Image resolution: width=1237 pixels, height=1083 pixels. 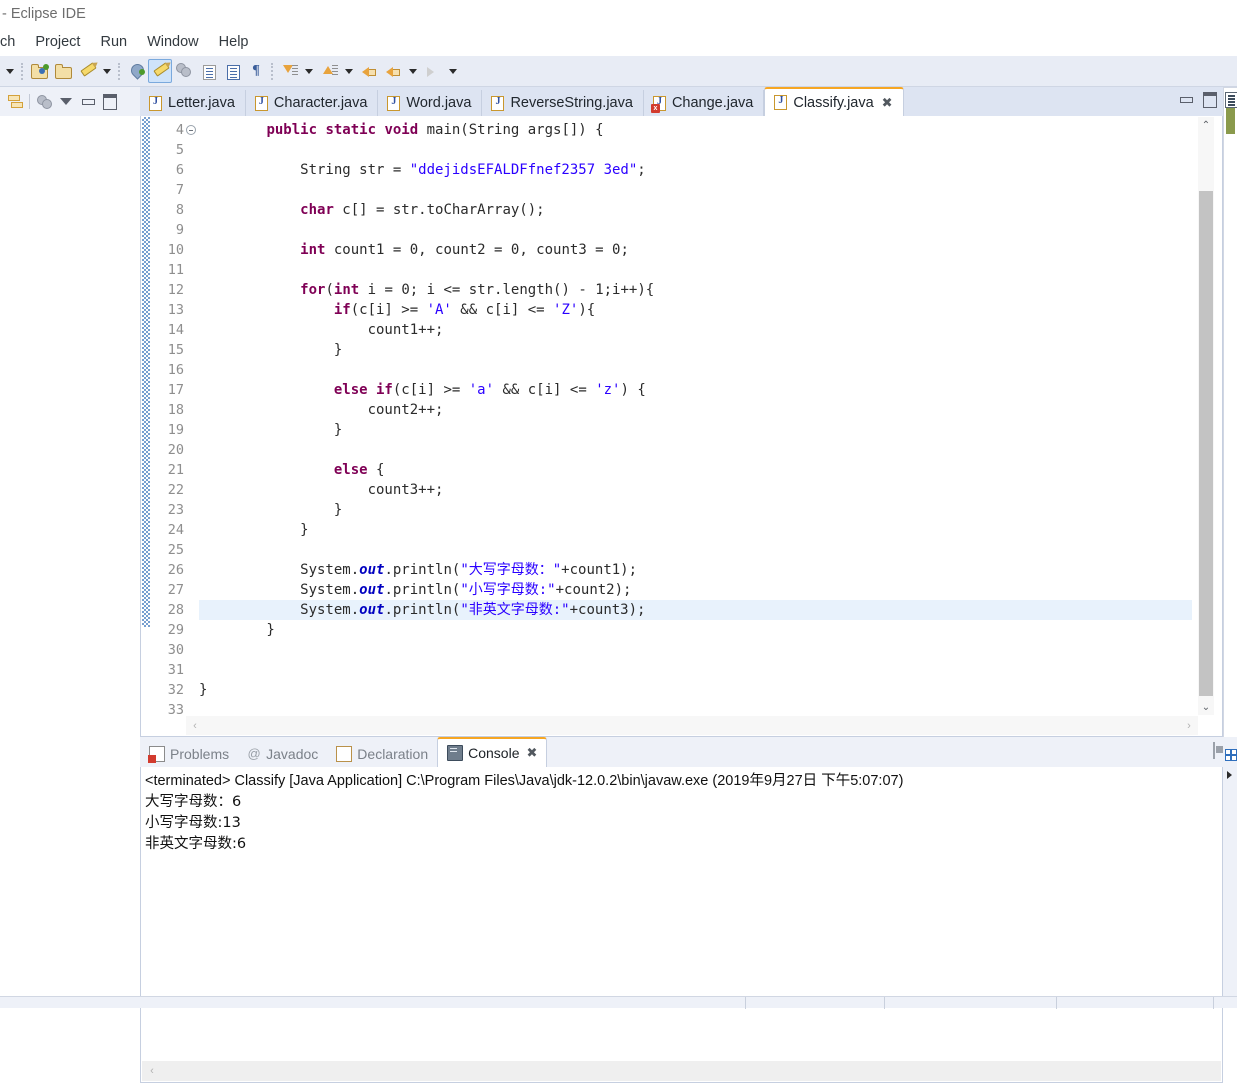 I want to click on open-task-icon, so click(x=232, y=71).